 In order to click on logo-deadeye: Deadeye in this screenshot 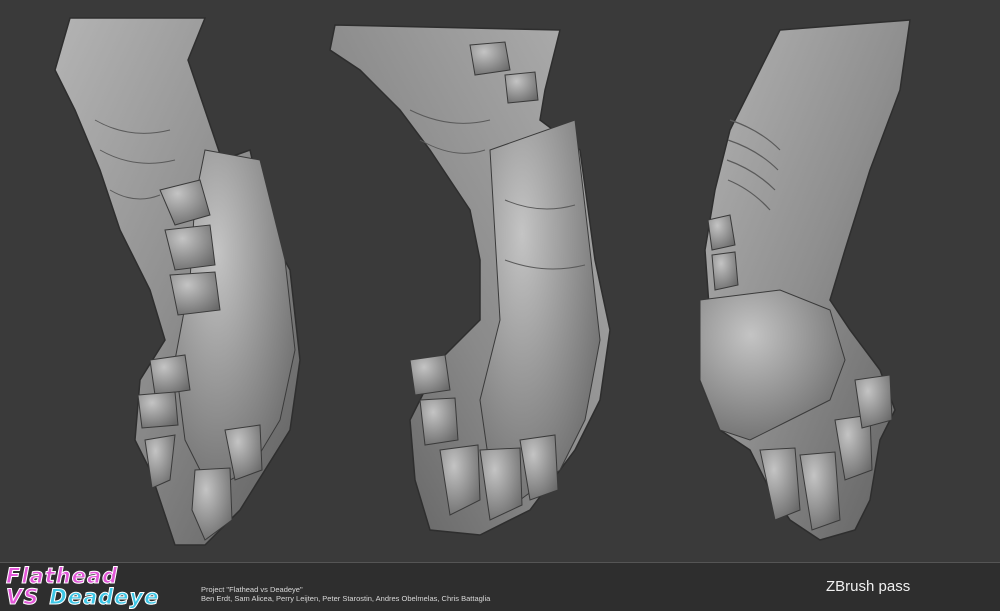, I will do `click(104, 597)`.